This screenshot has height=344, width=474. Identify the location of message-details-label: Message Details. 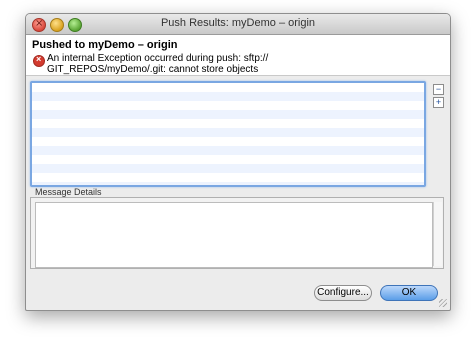
(68, 192).